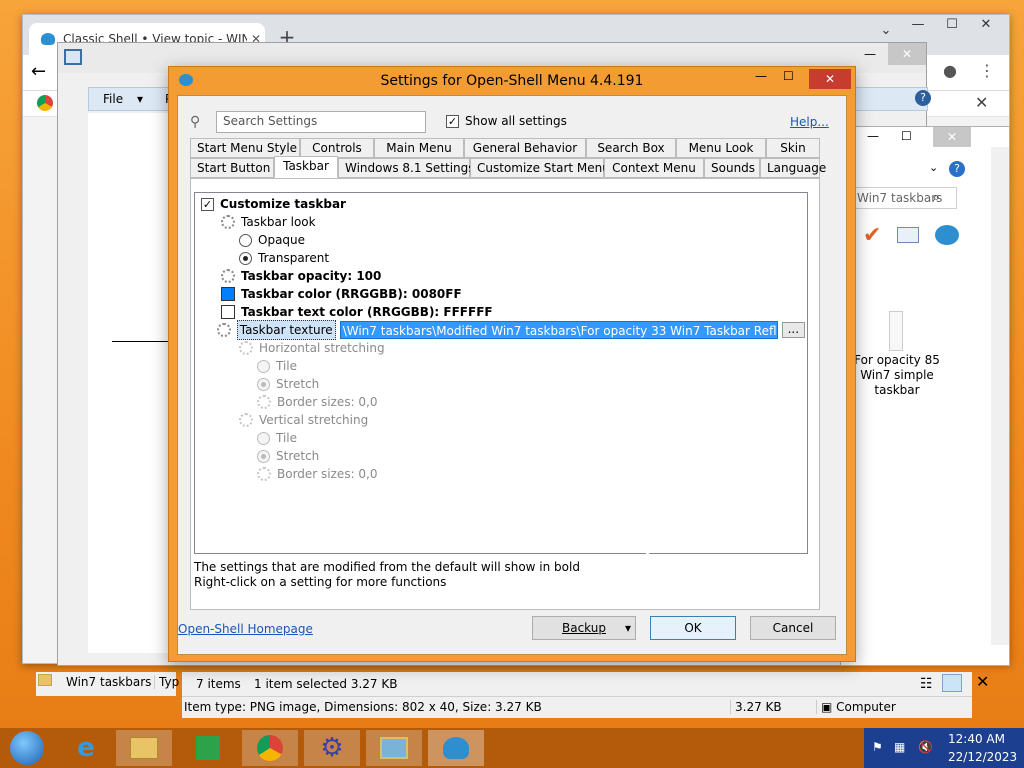 The image size is (1024, 768). Describe the element at coordinates (273, 204) in the screenshot. I see `tree-item-customize-taskbar: ✓ Customize taskbar` at that location.